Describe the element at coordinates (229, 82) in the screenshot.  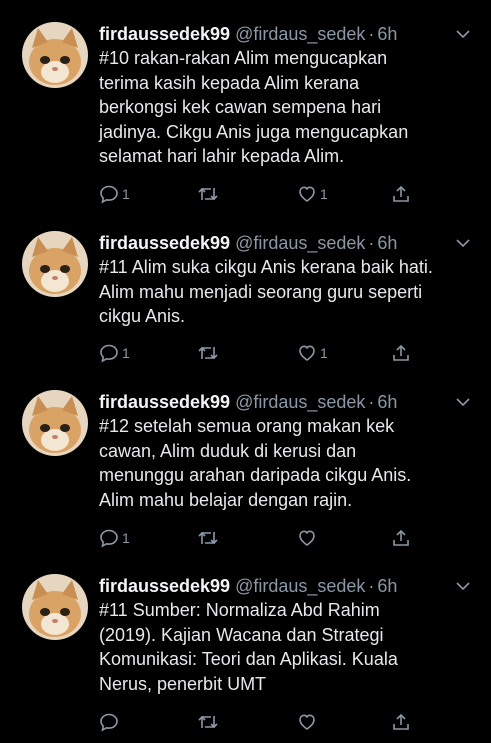
I see `tweet-text-line: terima kasih kepada Alim kerana` at that location.